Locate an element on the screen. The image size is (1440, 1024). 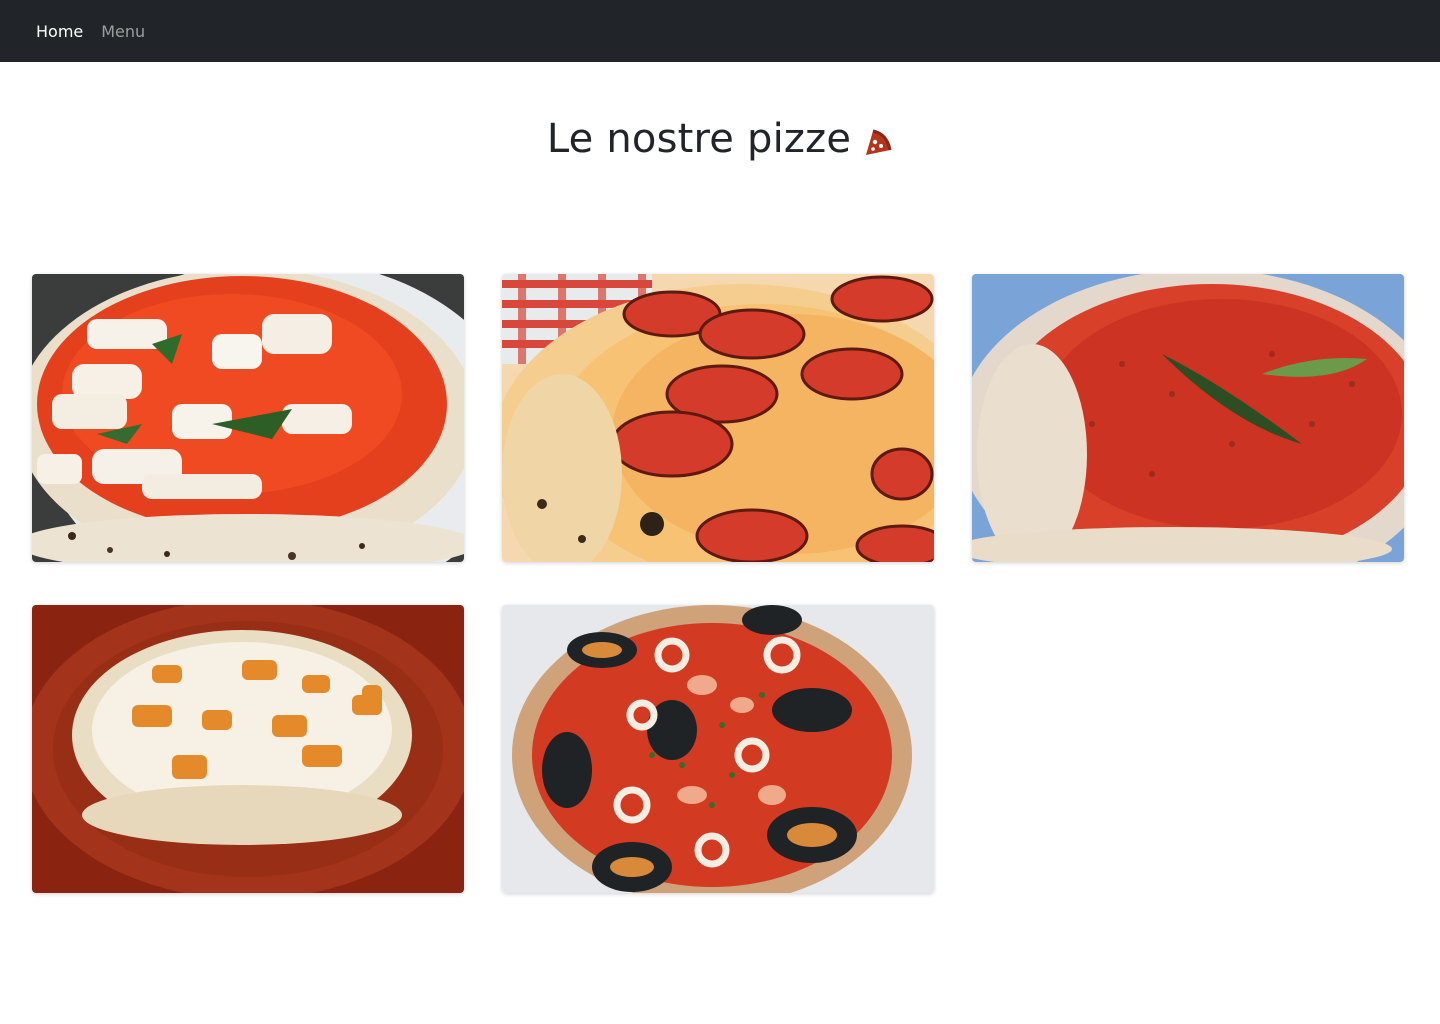
pizza-frutti-di-mare-image is located at coordinates (718, 749).